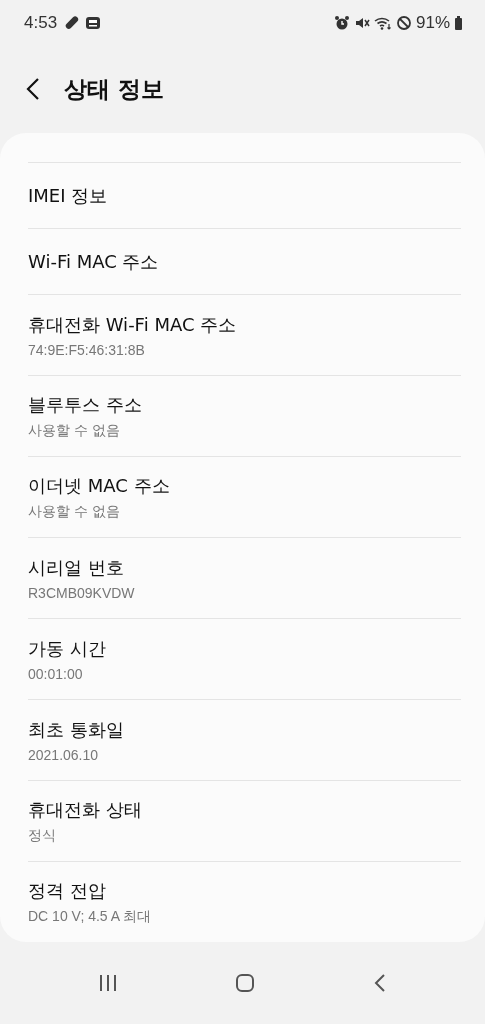 The width and height of the screenshot is (485, 1024). Describe the element at coordinates (244, 821) in the screenshot. I see `list-item: 휴대전화 상태 정식` at that location.